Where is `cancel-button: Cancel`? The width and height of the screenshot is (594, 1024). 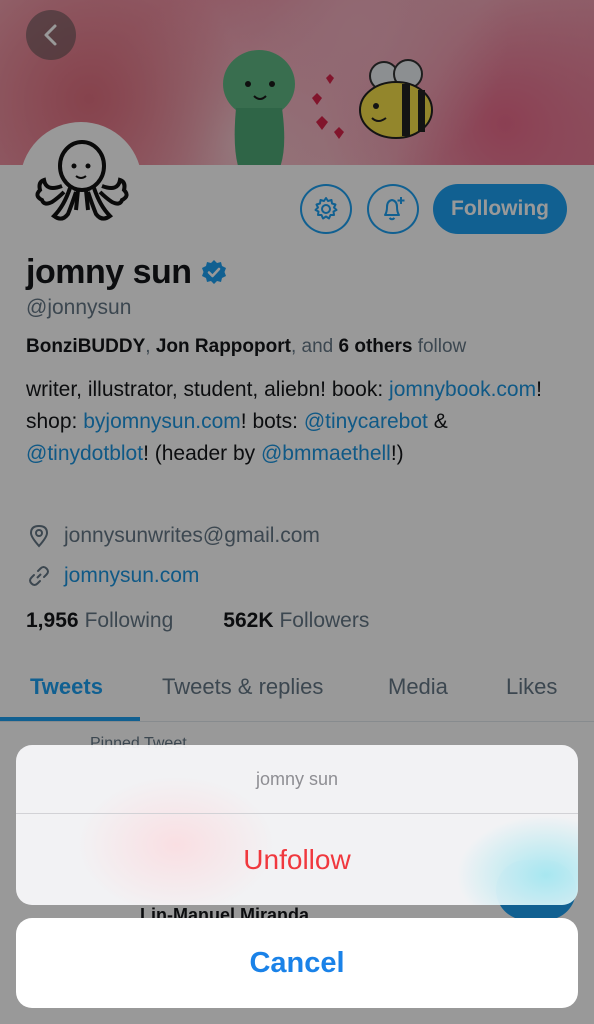
cancel-button: Cancel is located at coordinates (297, 963).